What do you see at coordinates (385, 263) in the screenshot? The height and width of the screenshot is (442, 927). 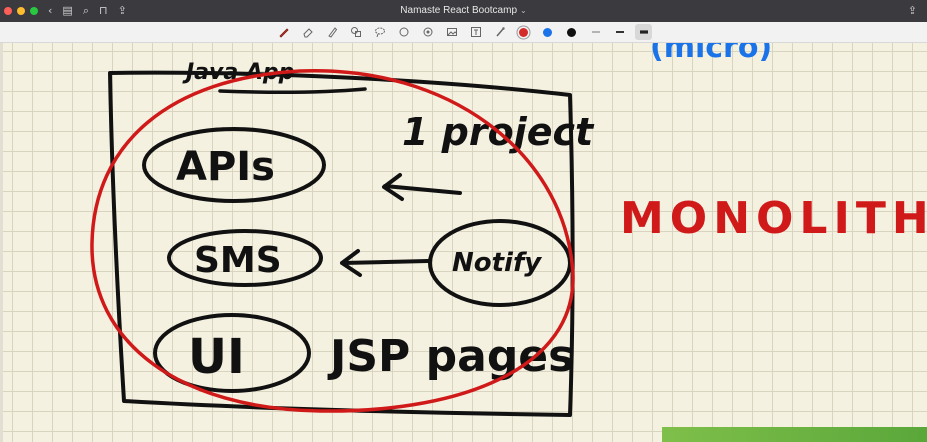 I see `arrow-to-sms` at bounding box center [385, 263].